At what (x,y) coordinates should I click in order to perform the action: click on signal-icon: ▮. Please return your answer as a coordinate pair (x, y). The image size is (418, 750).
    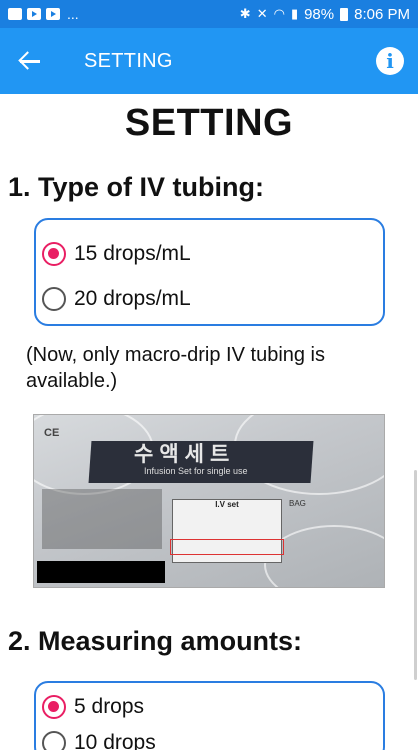
    Looking at the image, I should click on (294, 13).